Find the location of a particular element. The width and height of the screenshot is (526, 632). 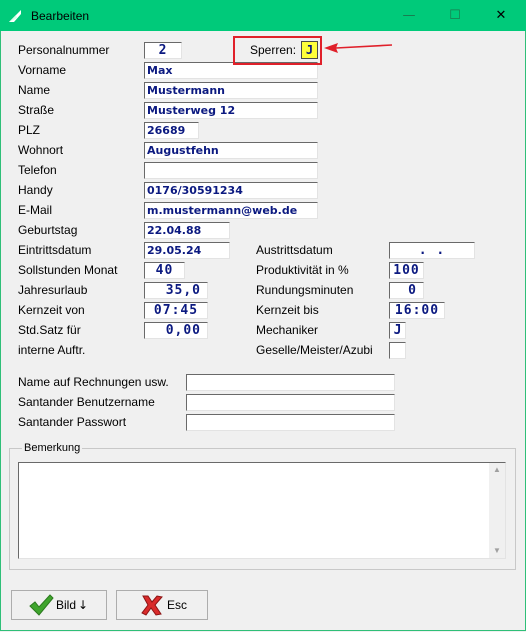

esc-button: Esc is located at coordinates (162, 605).